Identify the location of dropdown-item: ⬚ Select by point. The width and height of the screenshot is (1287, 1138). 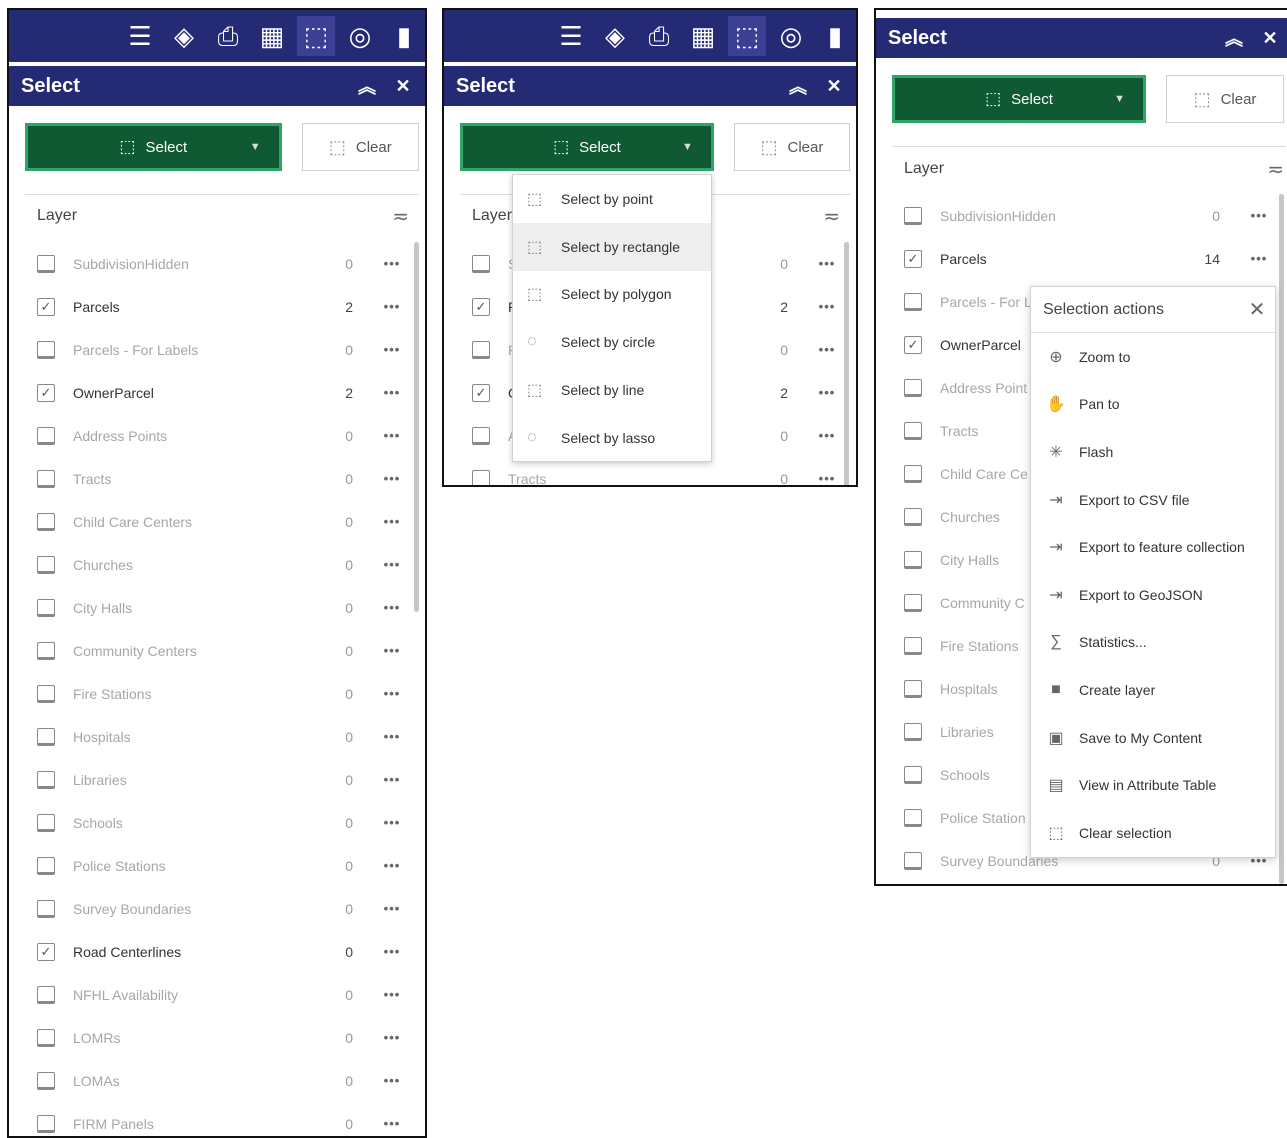
(612, 199).